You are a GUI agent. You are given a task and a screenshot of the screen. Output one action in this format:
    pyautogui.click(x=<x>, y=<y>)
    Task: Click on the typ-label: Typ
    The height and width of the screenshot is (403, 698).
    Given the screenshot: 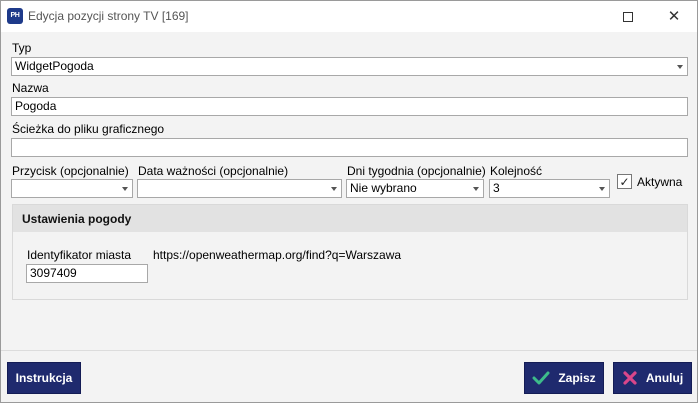 What is the action you would take?
    pyautogui.click(x=22, y=48)
    